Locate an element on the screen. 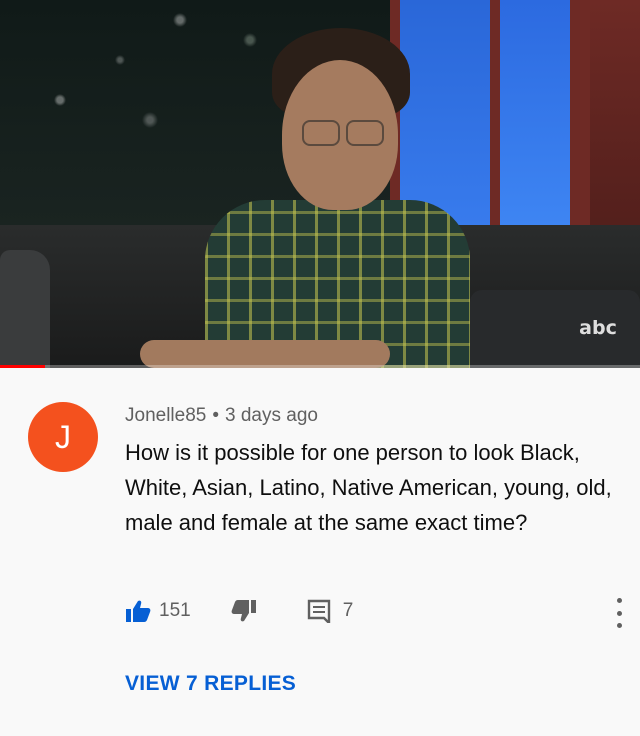  view-replies-button: VIEW 7 REPLIES is located at coordinates (210, 684).